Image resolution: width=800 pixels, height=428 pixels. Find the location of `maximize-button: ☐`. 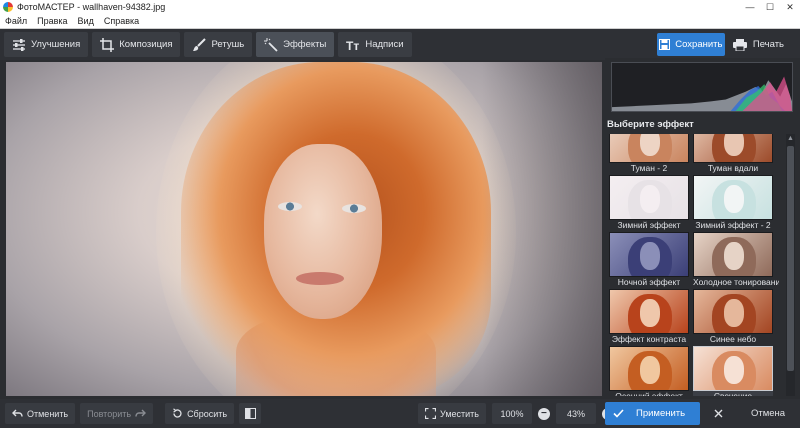

maximize-button: ☐ is located at coordinates (770, 7).